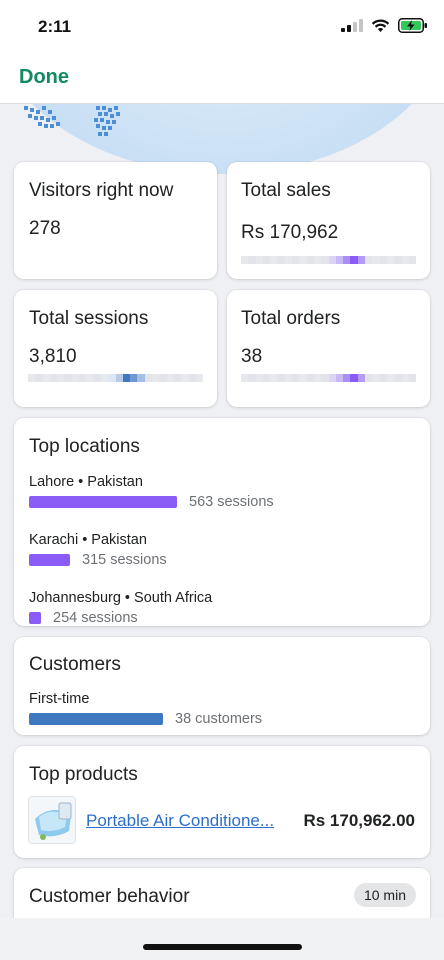 The width and height of the screenshot is (444, 960). I want to click on location-name: Karachi • Pakistan, so click(88, 540).